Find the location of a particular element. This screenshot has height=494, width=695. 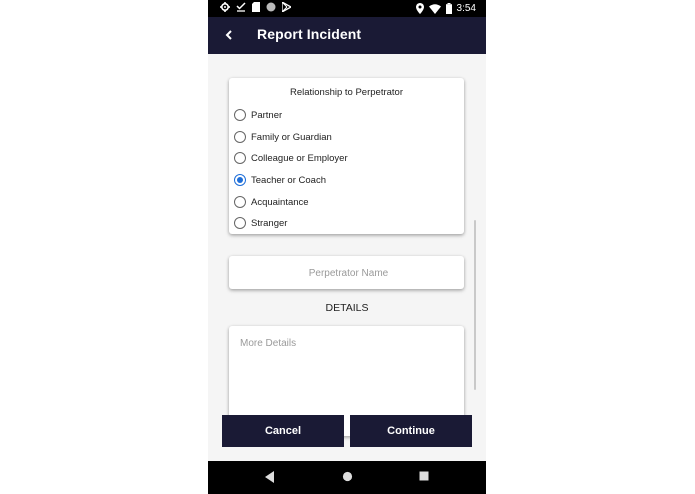

radio-option-family-or-guardian: Family or Guardian is located at coordinates (283, 137).